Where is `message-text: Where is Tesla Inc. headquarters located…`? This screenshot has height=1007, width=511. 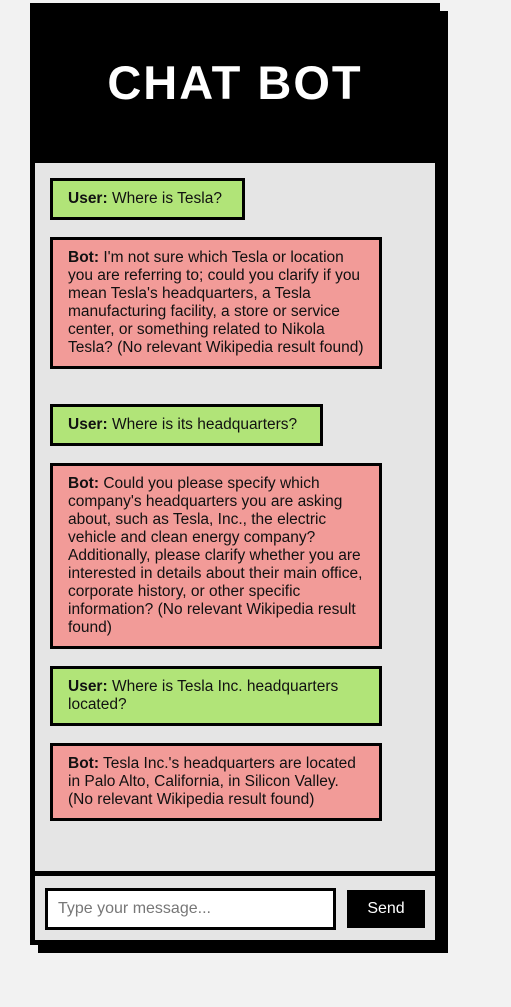 message-text: Where is Tesla Inc. headquarters located… is located at coordinates (203, 695).